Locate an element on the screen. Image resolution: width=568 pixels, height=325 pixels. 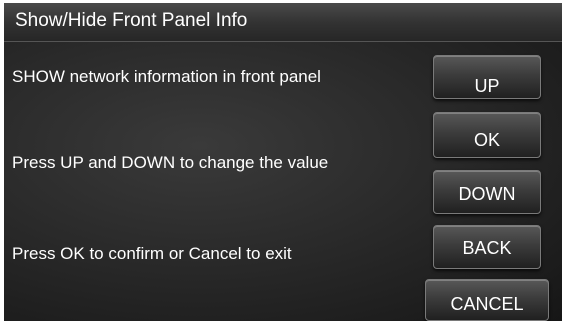
back-button-label: BACK is located at coordinates (487, 248).